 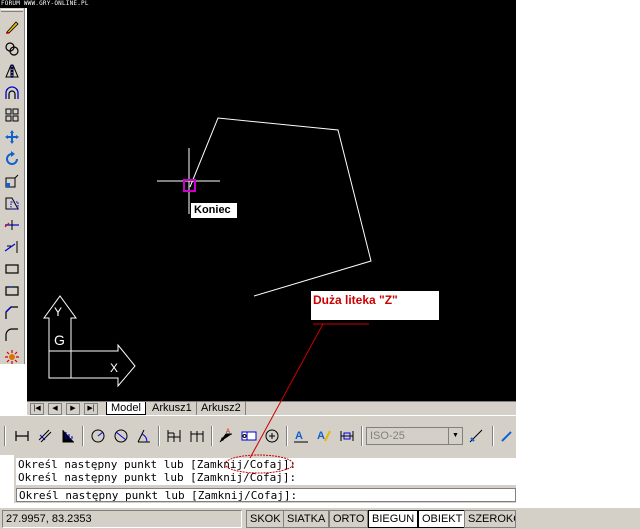 I want to click on tab-model: Model, so click(x=126, y=408).